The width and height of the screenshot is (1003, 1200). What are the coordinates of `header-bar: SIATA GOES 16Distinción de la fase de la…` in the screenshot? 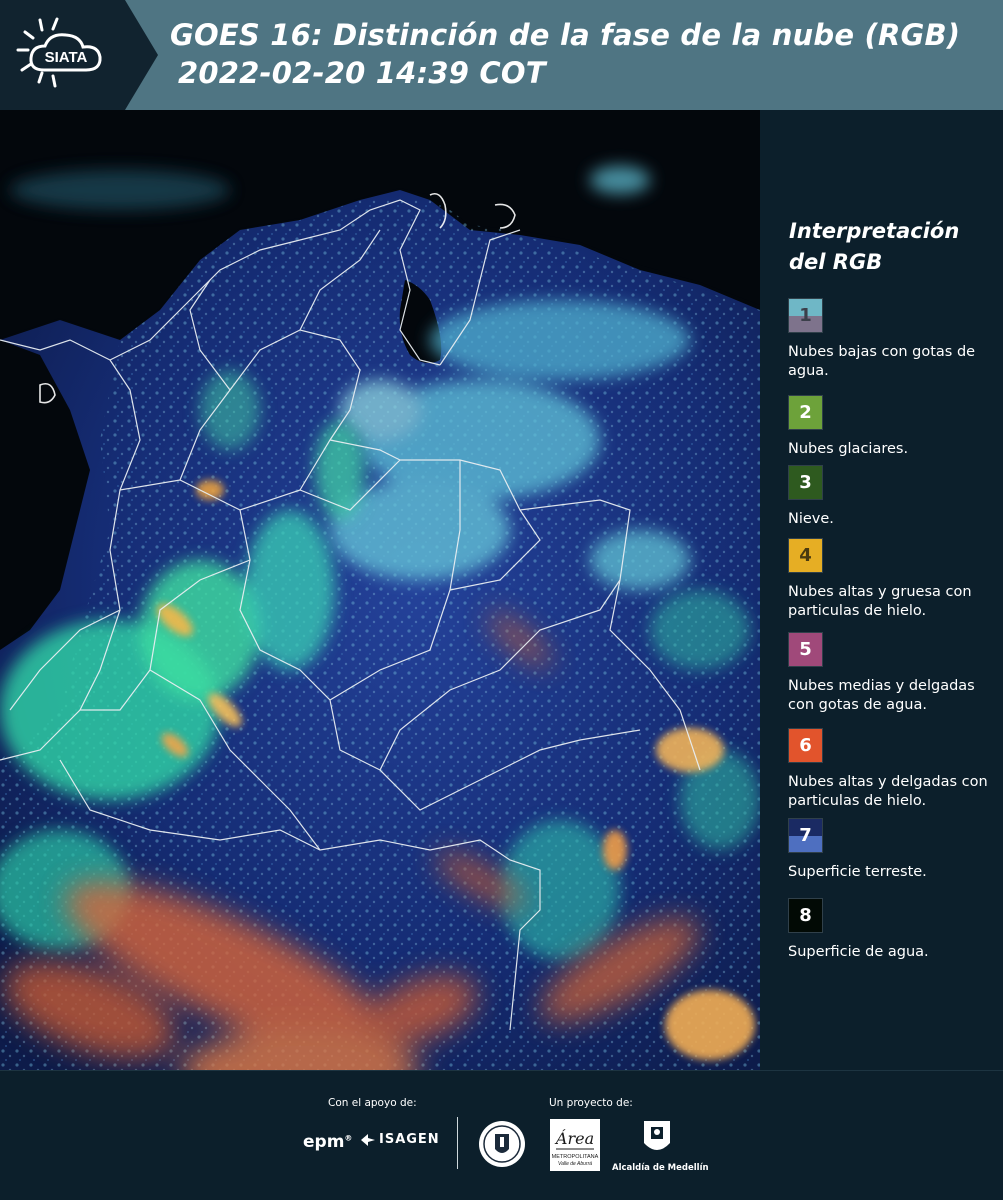 It's located at (501, 55).